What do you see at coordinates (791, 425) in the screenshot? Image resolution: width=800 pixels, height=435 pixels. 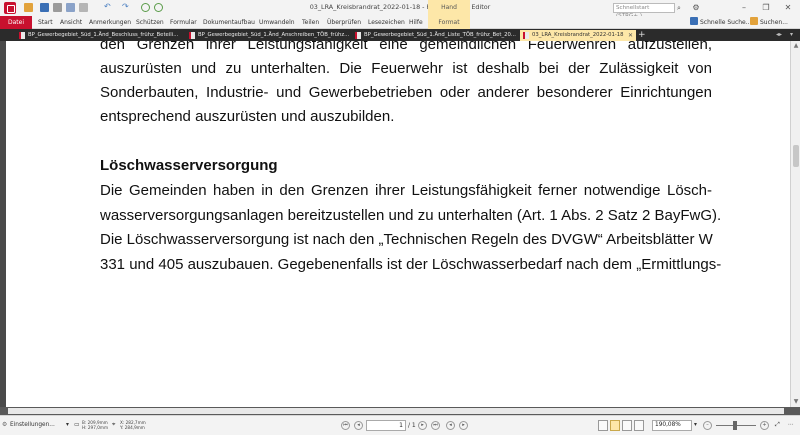 I see `more-options-icon: ⋯` at bounding box center [791, 425].